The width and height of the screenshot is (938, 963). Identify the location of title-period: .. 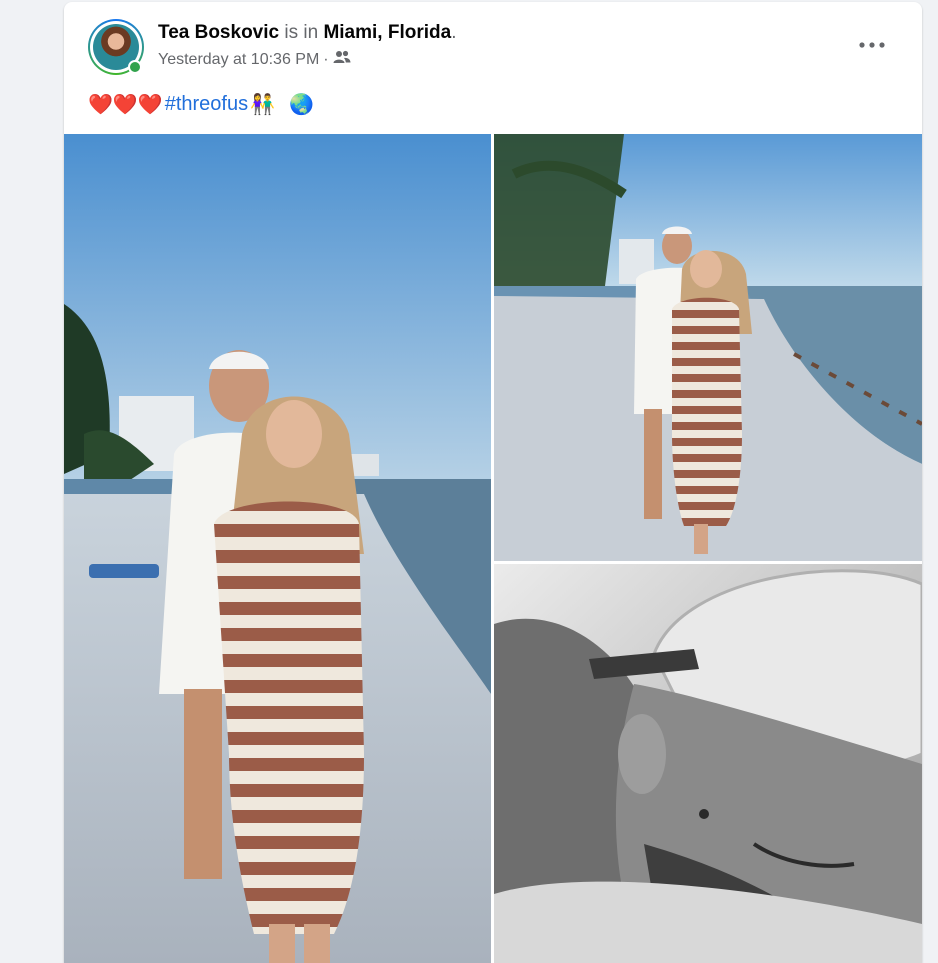
(454, 32).